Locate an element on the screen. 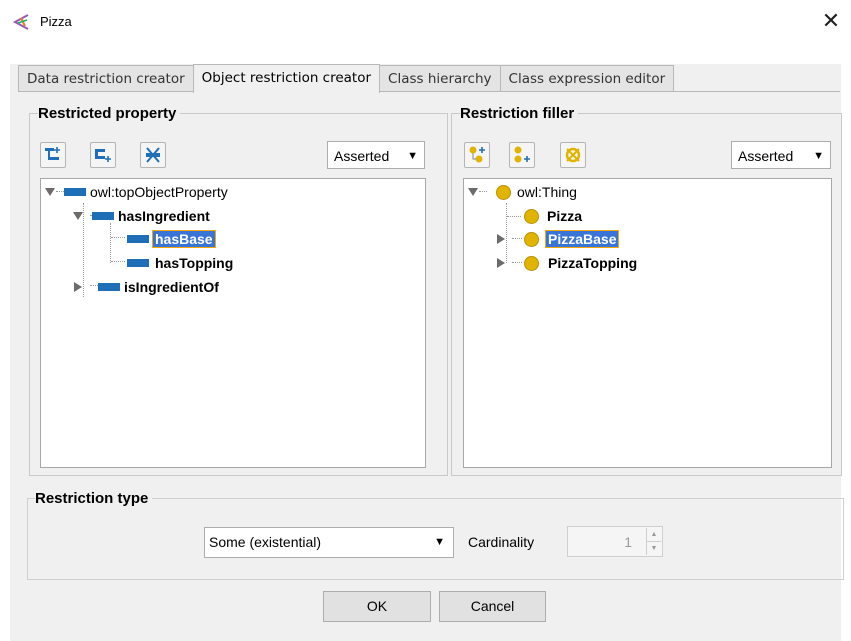 The width and height of the screenshot is (851, 641). tree-node-has-base: hasBase is located at coordinates (225, 239).